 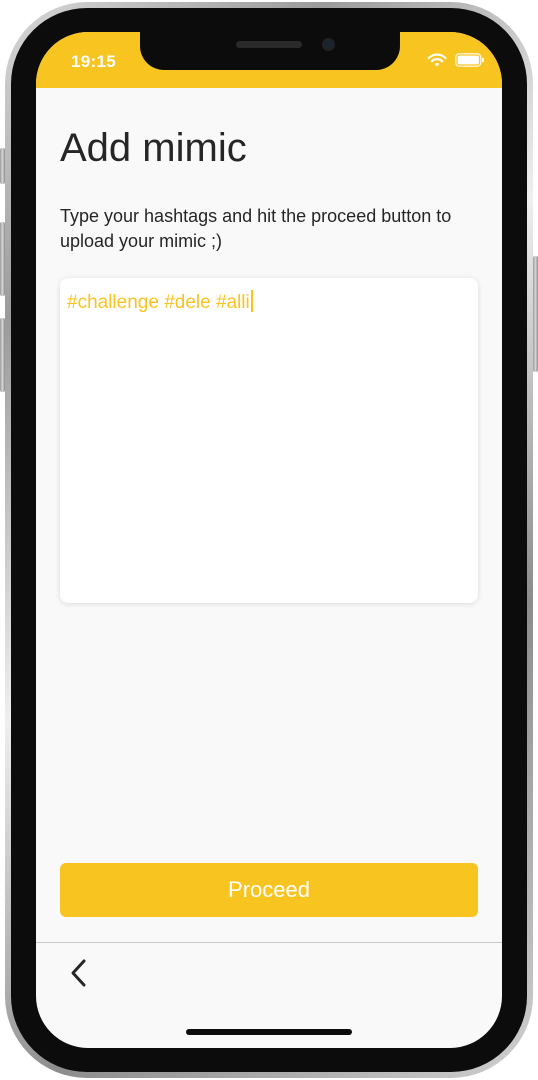 What do you see at coordinates (469, 60) in the screenshot?
I see `battery-icon` at bounding box center [469, 60].